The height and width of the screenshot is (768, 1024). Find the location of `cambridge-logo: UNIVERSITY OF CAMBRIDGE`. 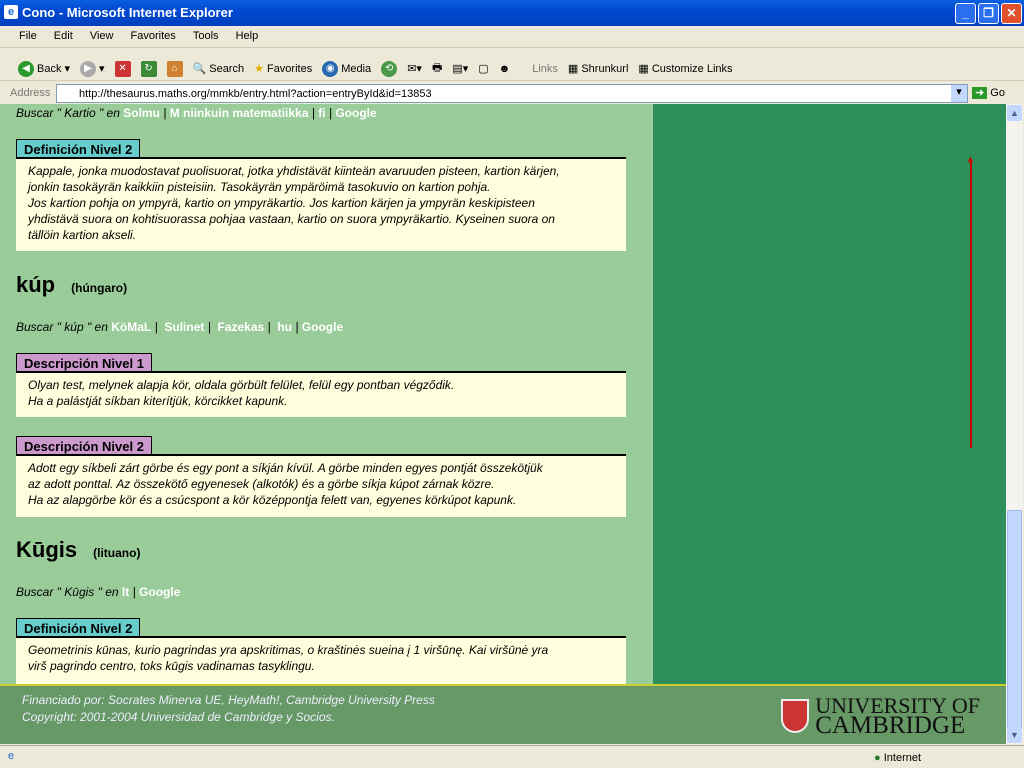

cambridge-logo: UNIVERSITY OF CAMBRIDGE is located at coordinates (880, 717).